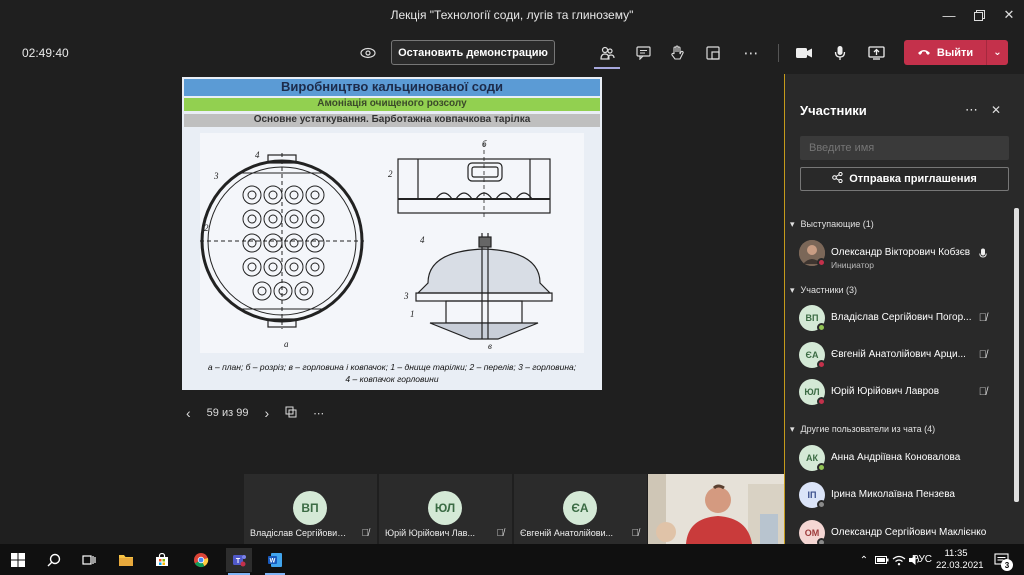 The width and height of the screenshot is (1024, 575). Describe the element at coordinates (713, 53) in the screenshot. I see `rooms-icon` at that location.